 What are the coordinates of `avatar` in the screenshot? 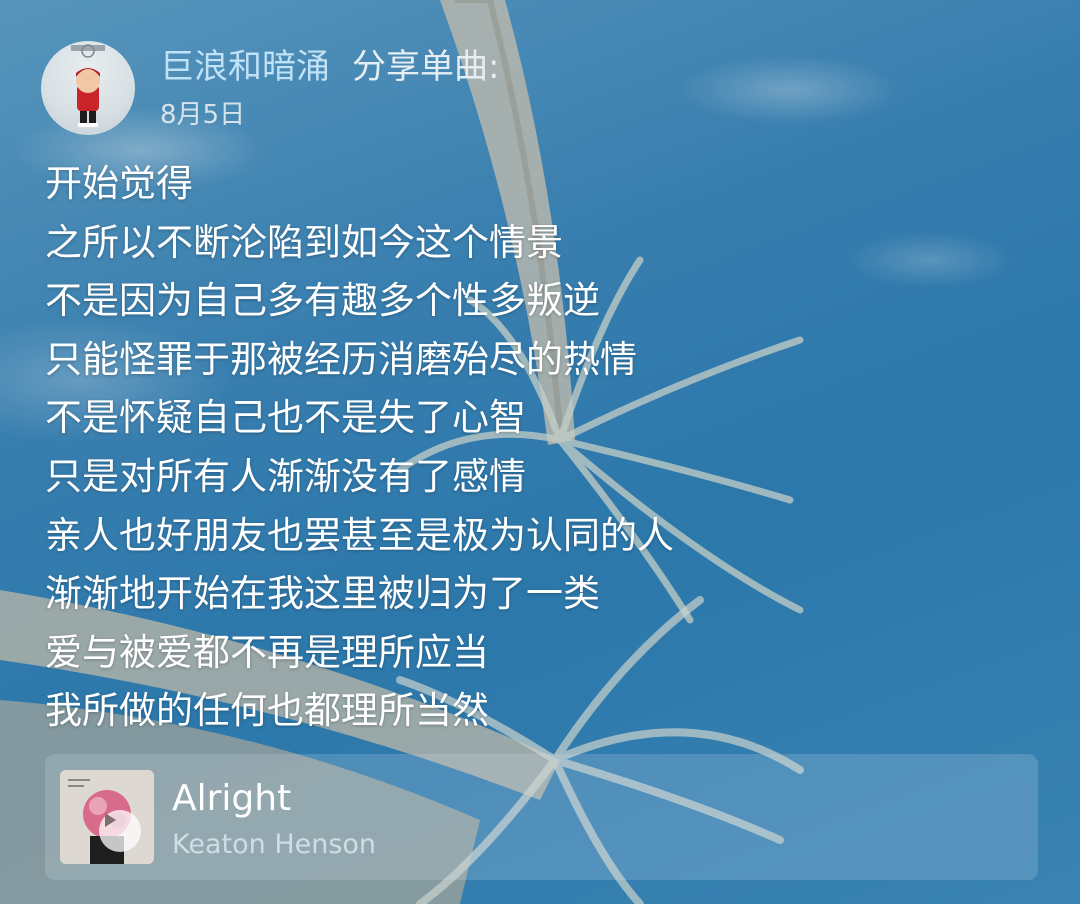 It's located at (88, 88).